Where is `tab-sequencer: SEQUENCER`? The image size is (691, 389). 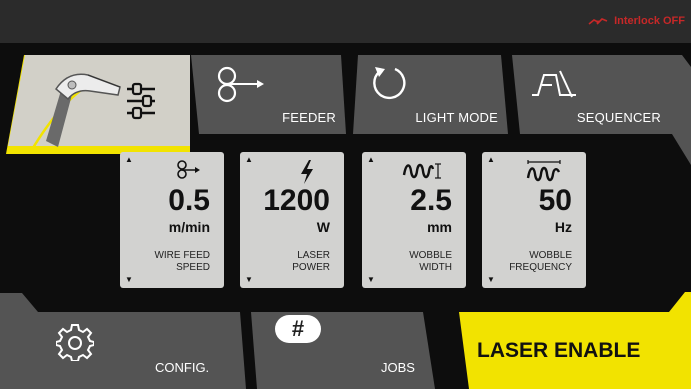
tab-sequencer: SEQUENCER is located at coordinates (601, 110).